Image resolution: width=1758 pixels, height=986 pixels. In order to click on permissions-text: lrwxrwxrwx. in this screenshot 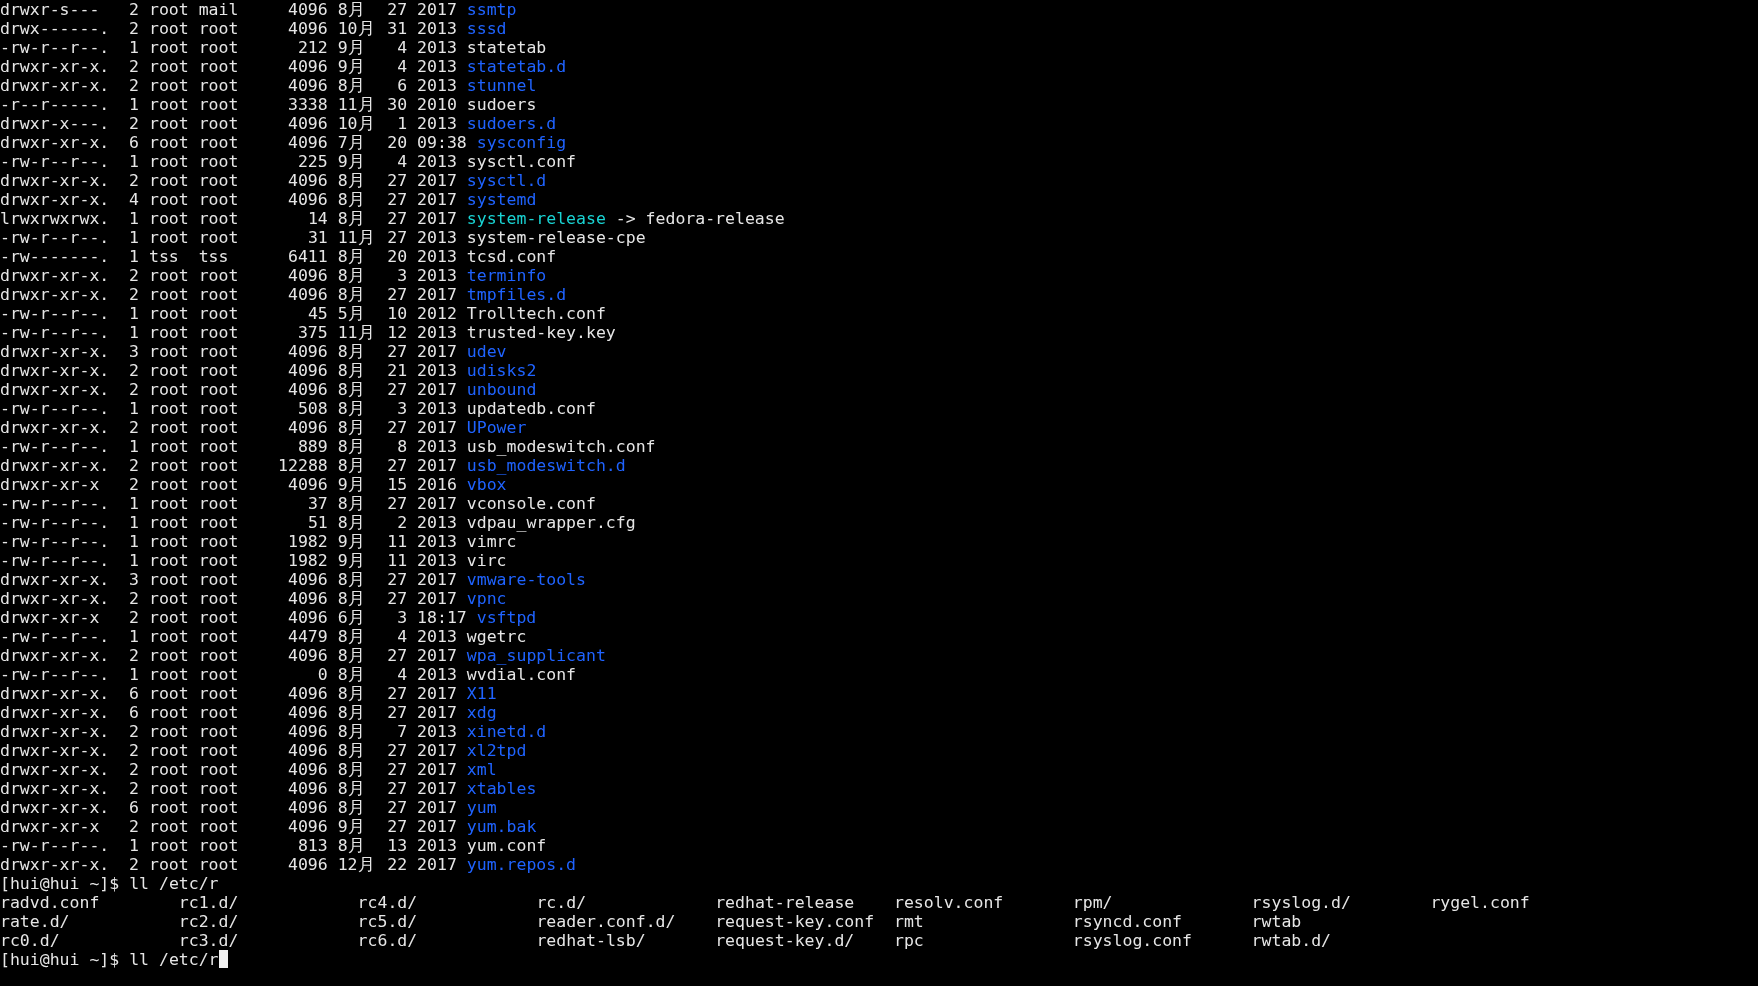, I will do `click(55, 218)`.